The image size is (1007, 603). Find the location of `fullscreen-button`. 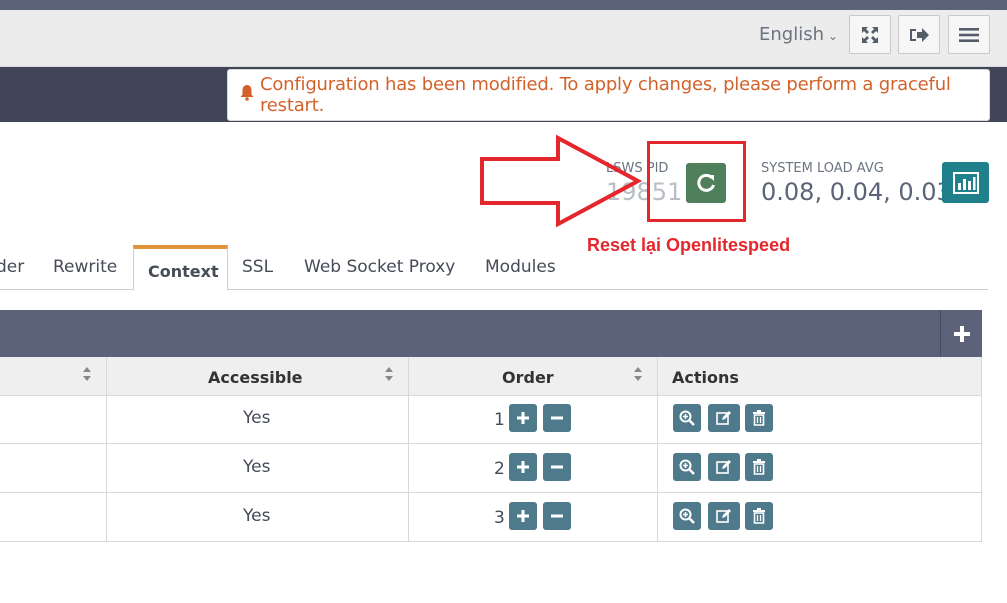

fullscreen-button is located at coordinates (870, 34).